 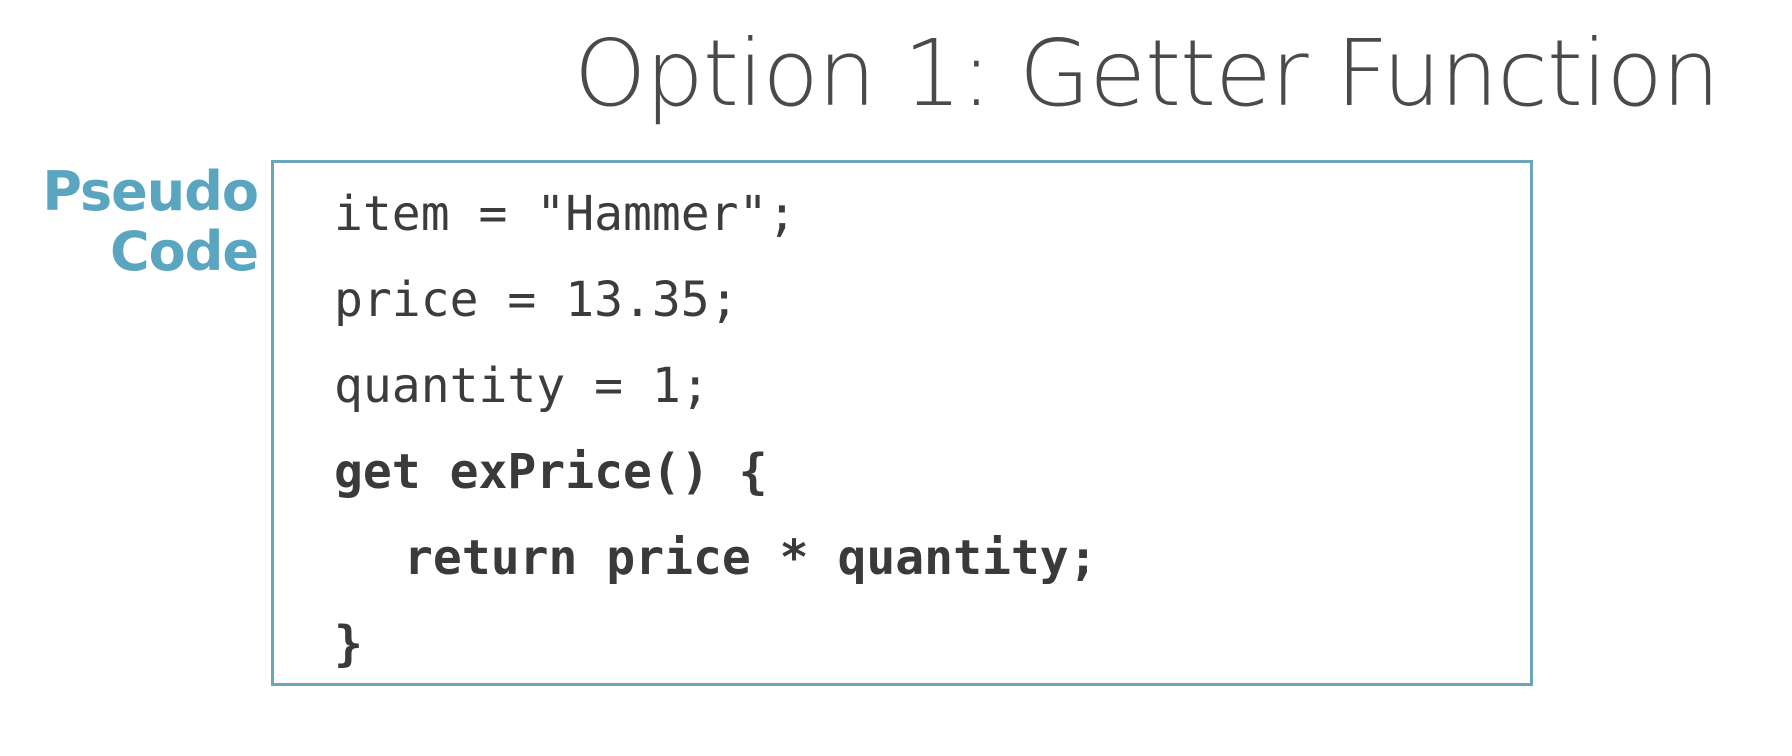 What do you see at coordinates (522, 386) in the screenshot?
I see `code-line-quantity: quantity = 1;` at bounding box center [522, 386].